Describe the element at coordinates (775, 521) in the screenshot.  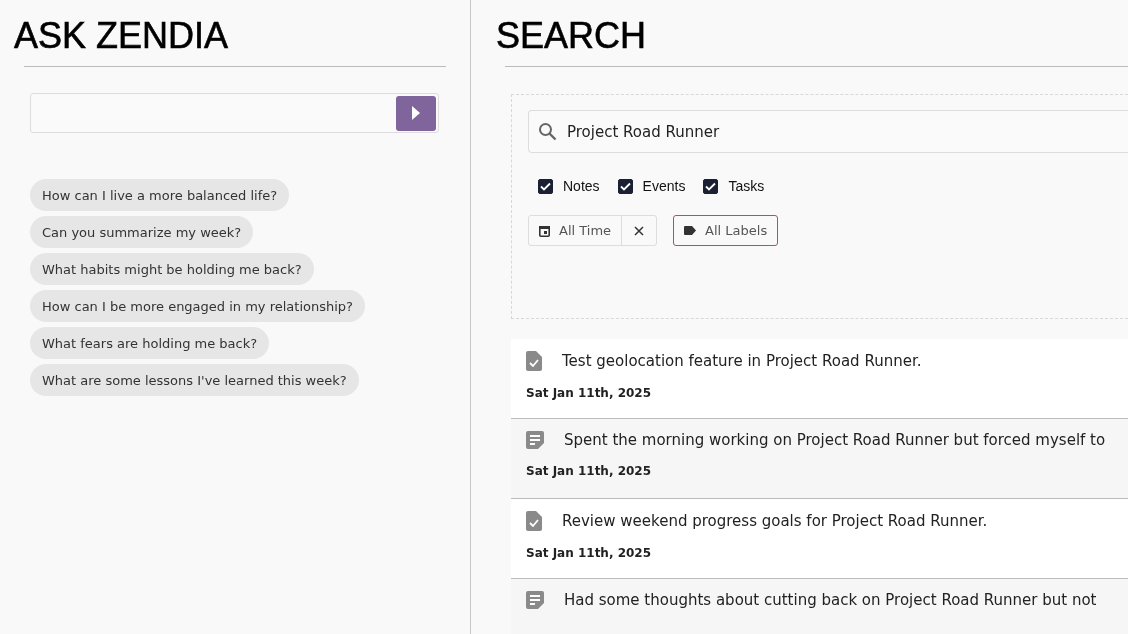
I see `result-text: Review weekend progress goals for Project Road Runner.` at that location.